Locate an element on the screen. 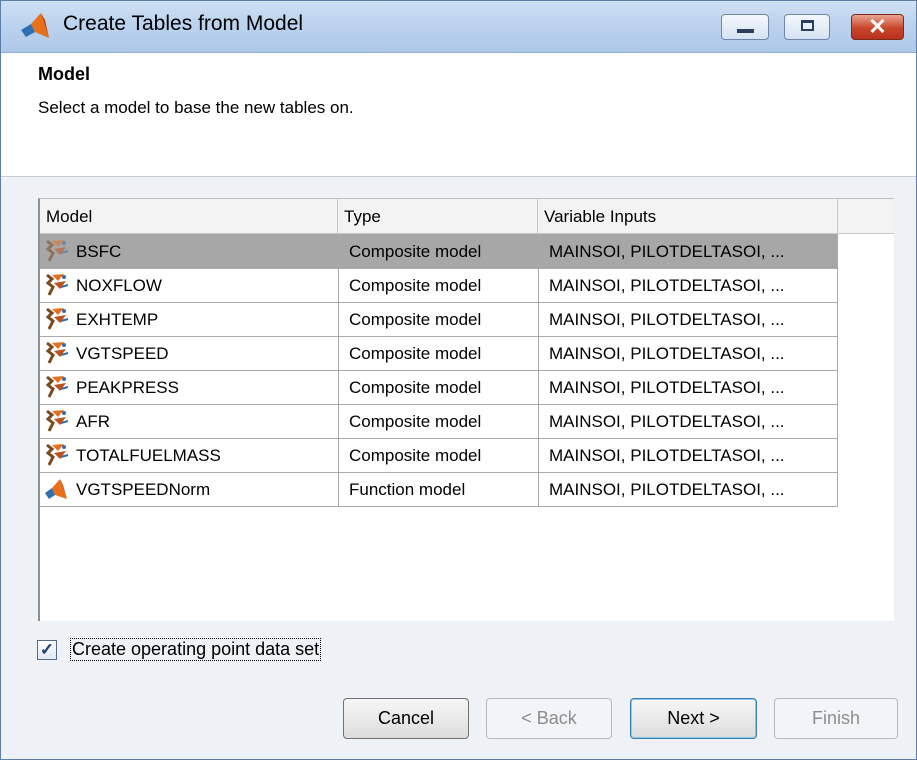 Image resolution: width=917 pixels, height=760 pixels. cell-model: VGTSPEEDNorm is located at coordinates (143, 489).